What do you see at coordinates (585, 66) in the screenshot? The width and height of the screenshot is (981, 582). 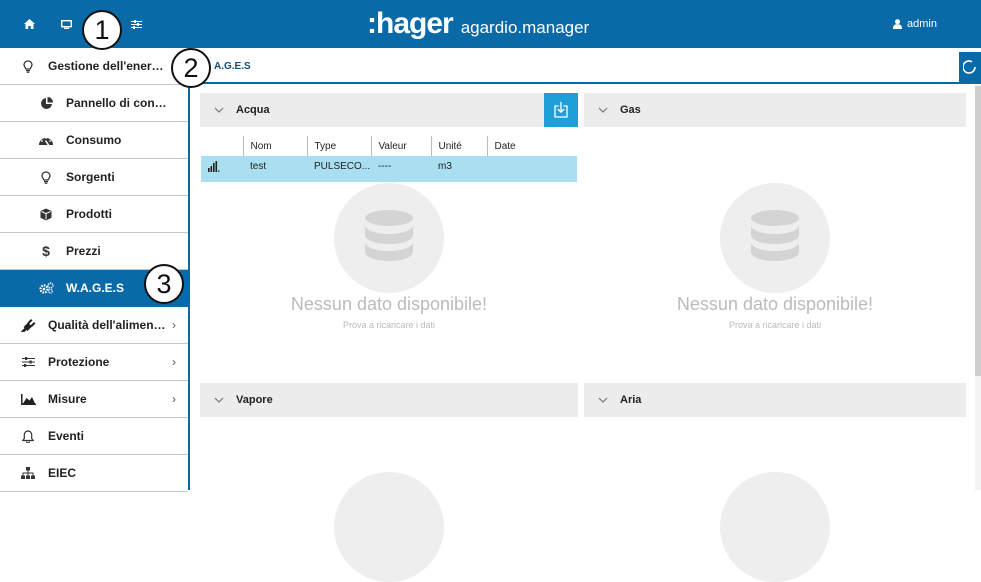 I see `breadcrumb-bar: A.G.E.S` at bounding box center [585, 66].